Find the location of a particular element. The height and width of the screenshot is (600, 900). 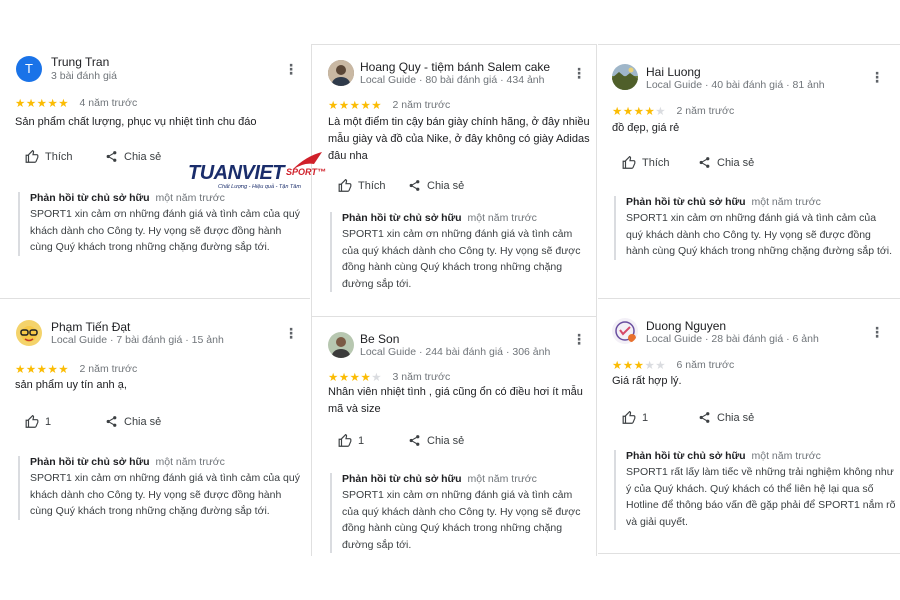

review-text: đồ đẹp, giá rẻ is located at coordinates (646, 128).